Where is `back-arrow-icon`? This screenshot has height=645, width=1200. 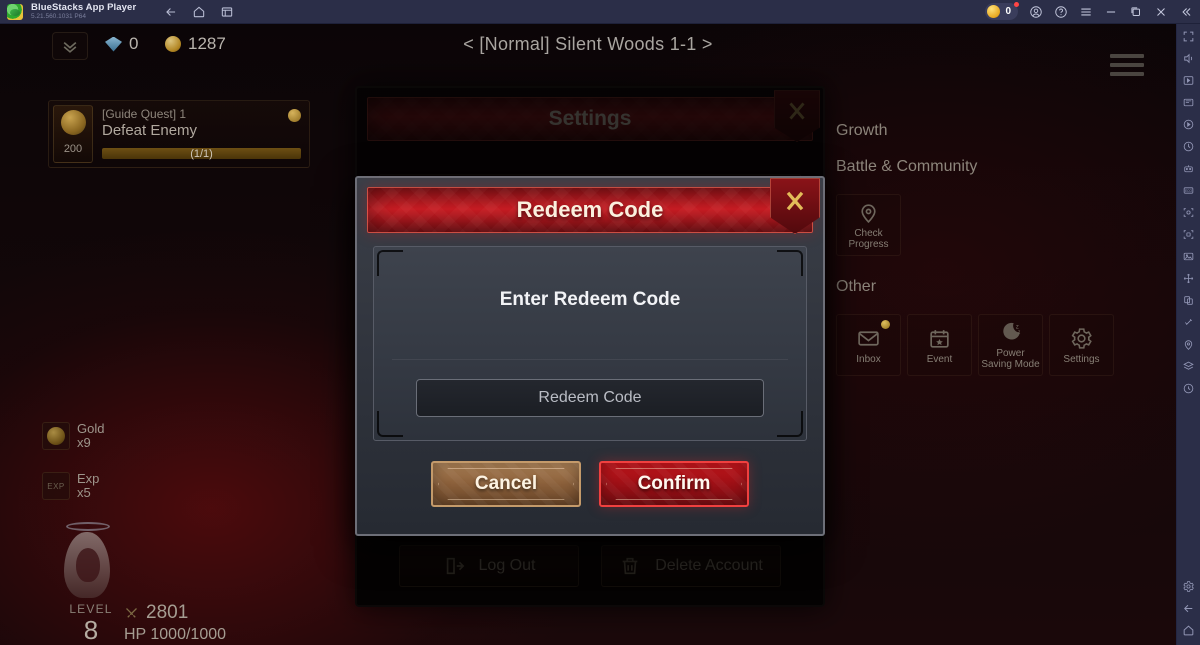 back-arrow-icon is located at coordinates (1188, 608).